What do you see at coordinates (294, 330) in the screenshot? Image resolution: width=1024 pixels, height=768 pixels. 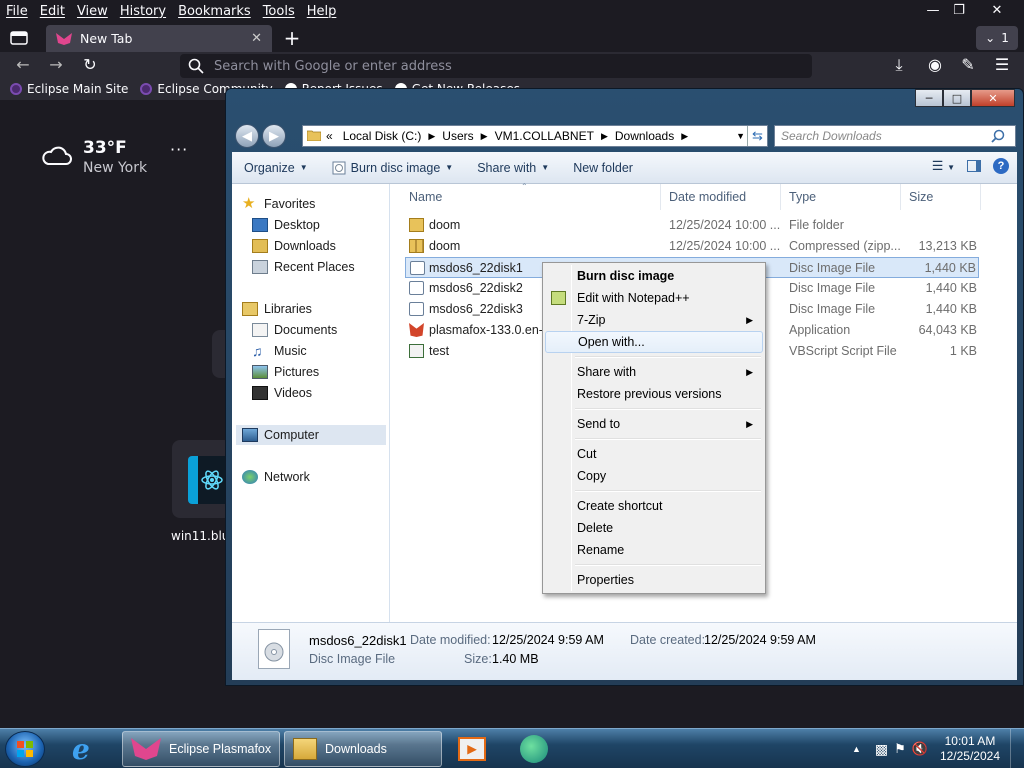 I see `nav-documents: Documents` at bounding box center [294, 330].